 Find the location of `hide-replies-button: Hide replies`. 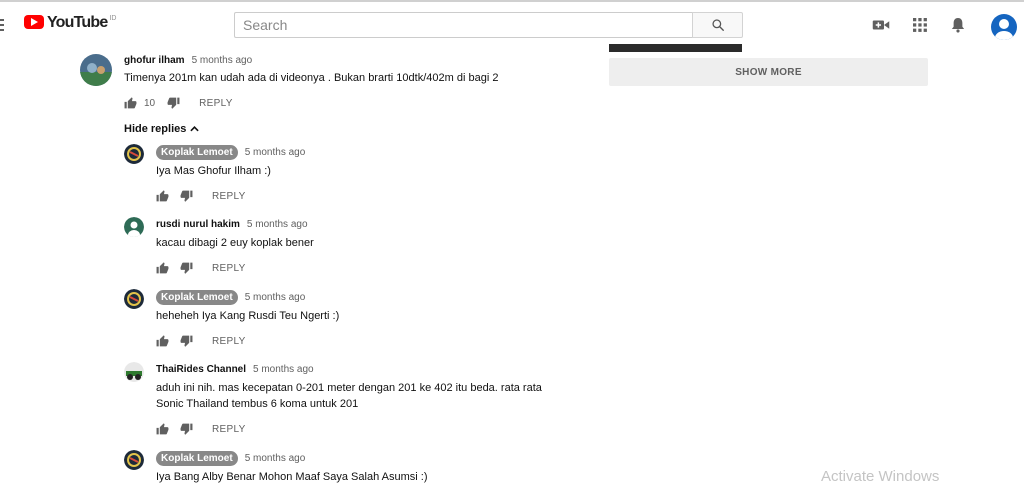

hide-replies-button: Hide replies is located at coordinates (162, 129).